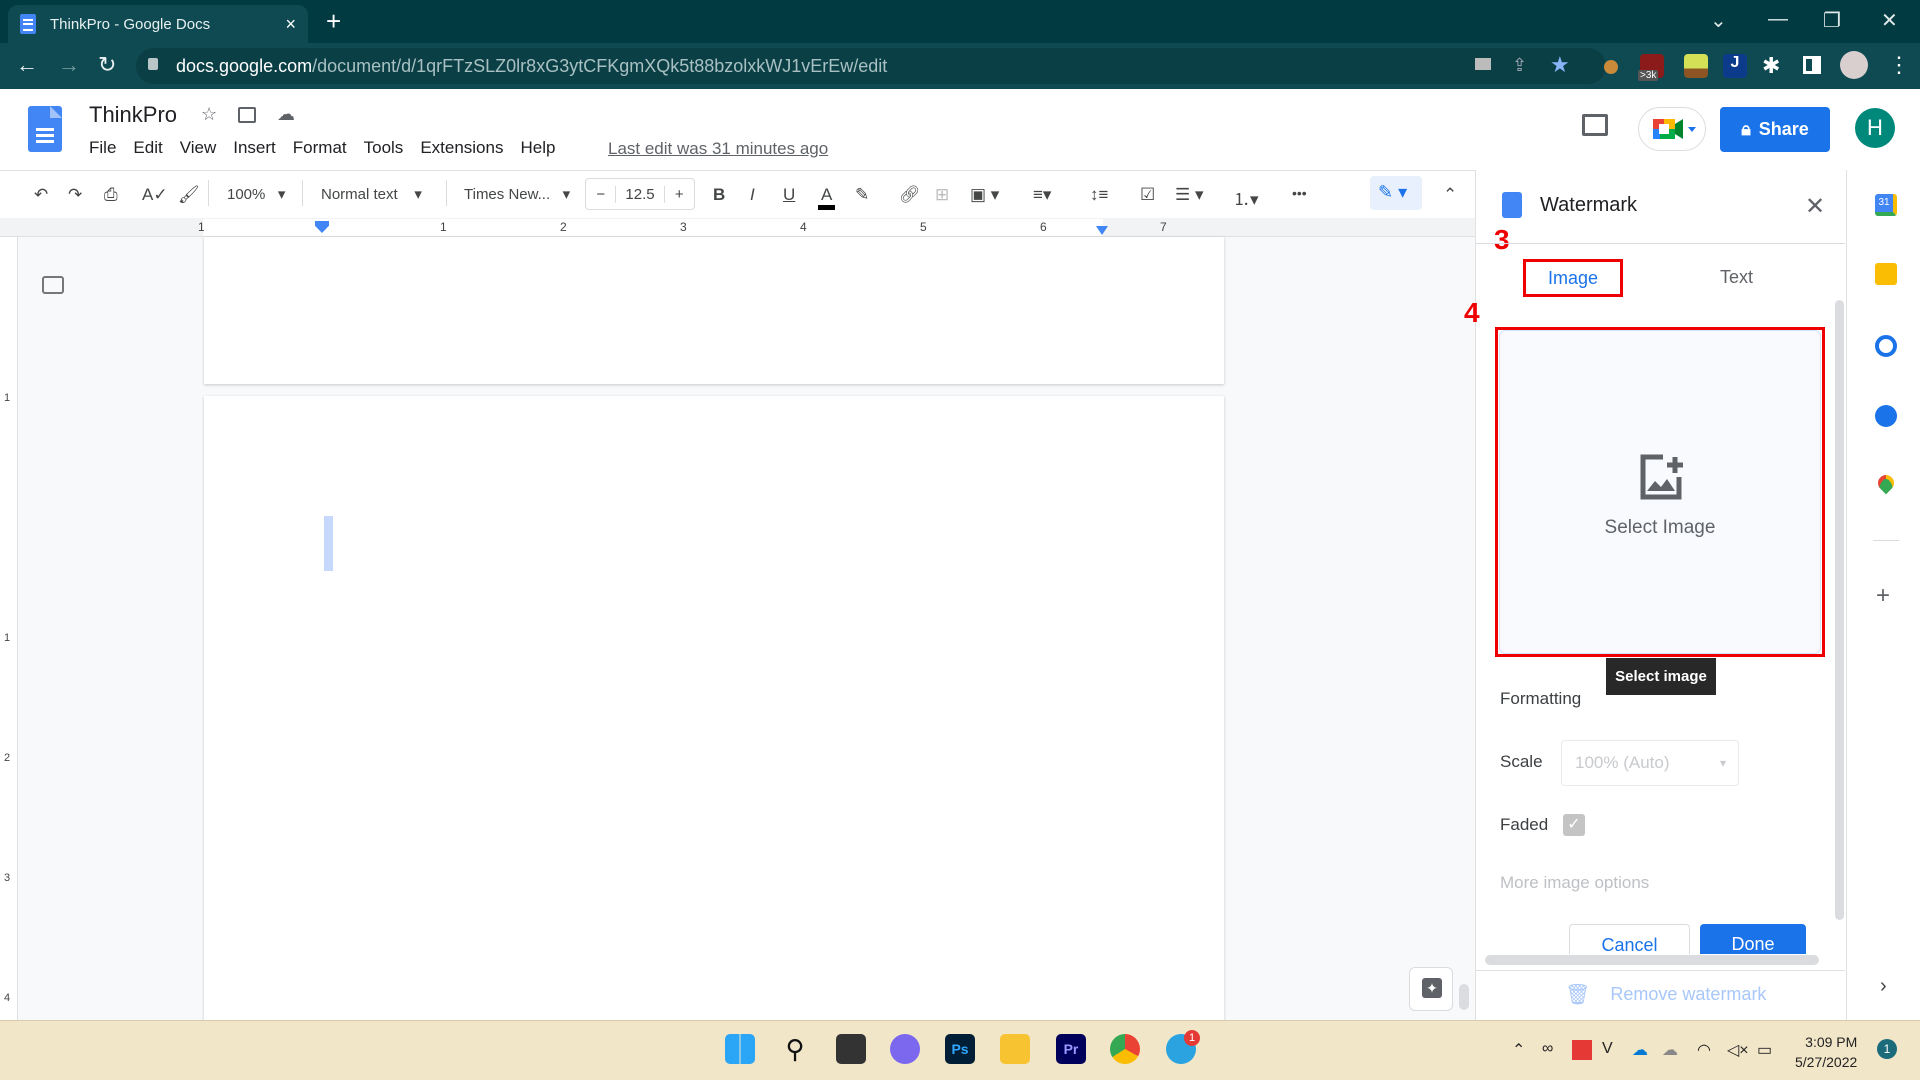 This screenshot has height=1080, width=1920. What do you see at coordinates (752, 195) in the screenshot?
I see `italic-button: I` at bounding box center [752, 195].